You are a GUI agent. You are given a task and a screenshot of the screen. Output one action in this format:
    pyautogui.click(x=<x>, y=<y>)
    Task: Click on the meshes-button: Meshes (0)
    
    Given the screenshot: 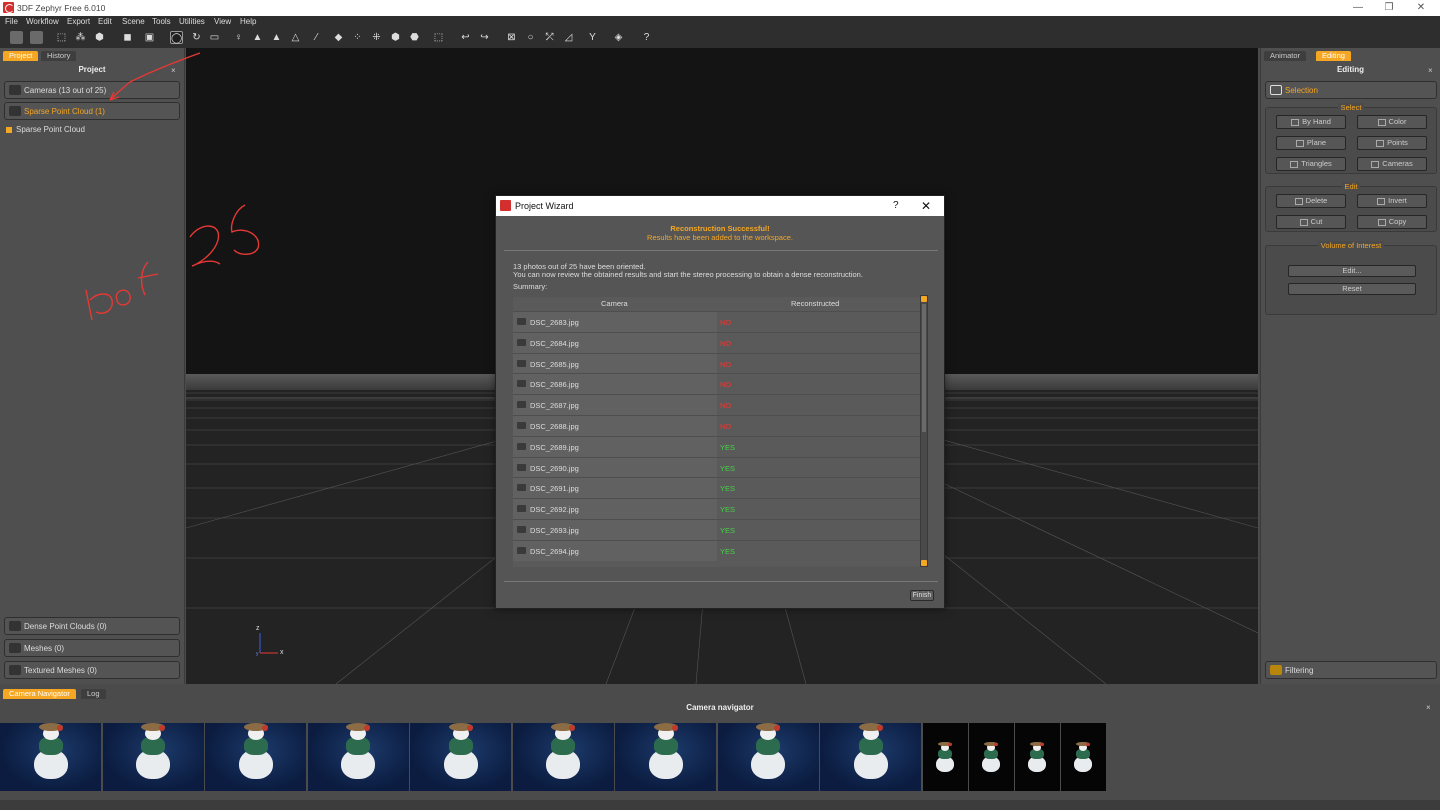 What is the action you would take?
    pyautogui.click(x=92, y=648)
    